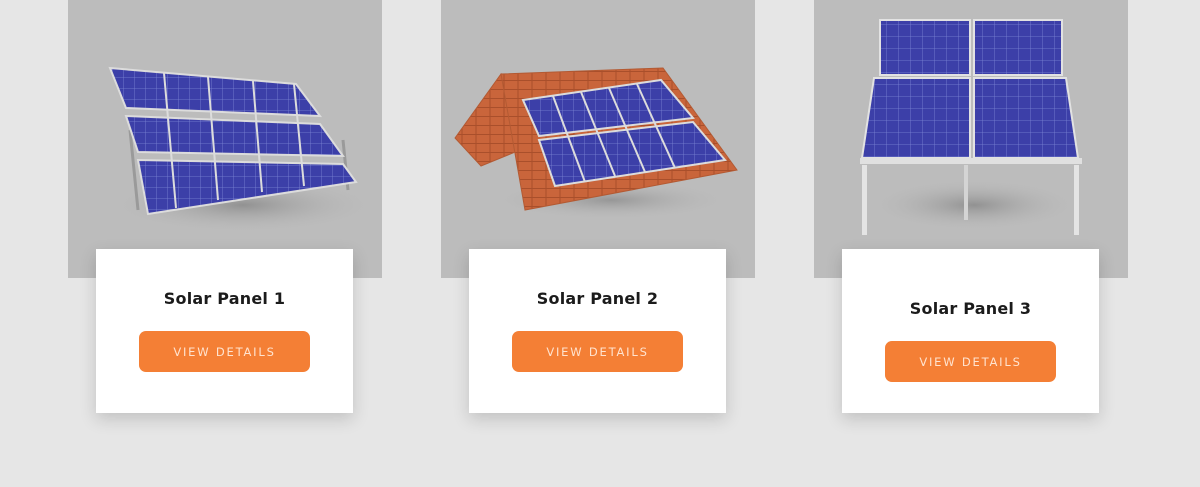 This screenshot has width=1200, height=487. I want to click on product-title: Solar Panel 2, so click(597, 298).